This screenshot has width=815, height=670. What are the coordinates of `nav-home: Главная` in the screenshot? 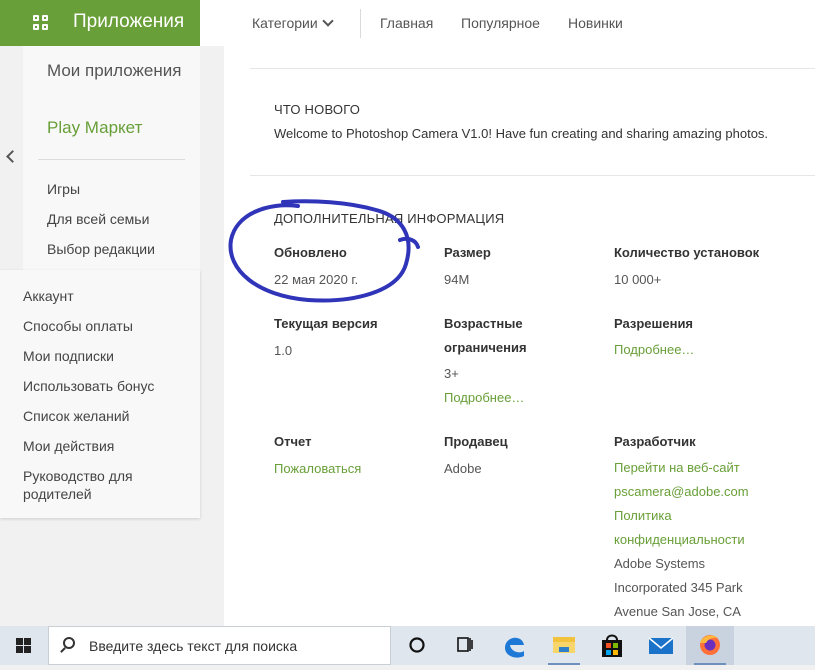 It's located at (406, 23).